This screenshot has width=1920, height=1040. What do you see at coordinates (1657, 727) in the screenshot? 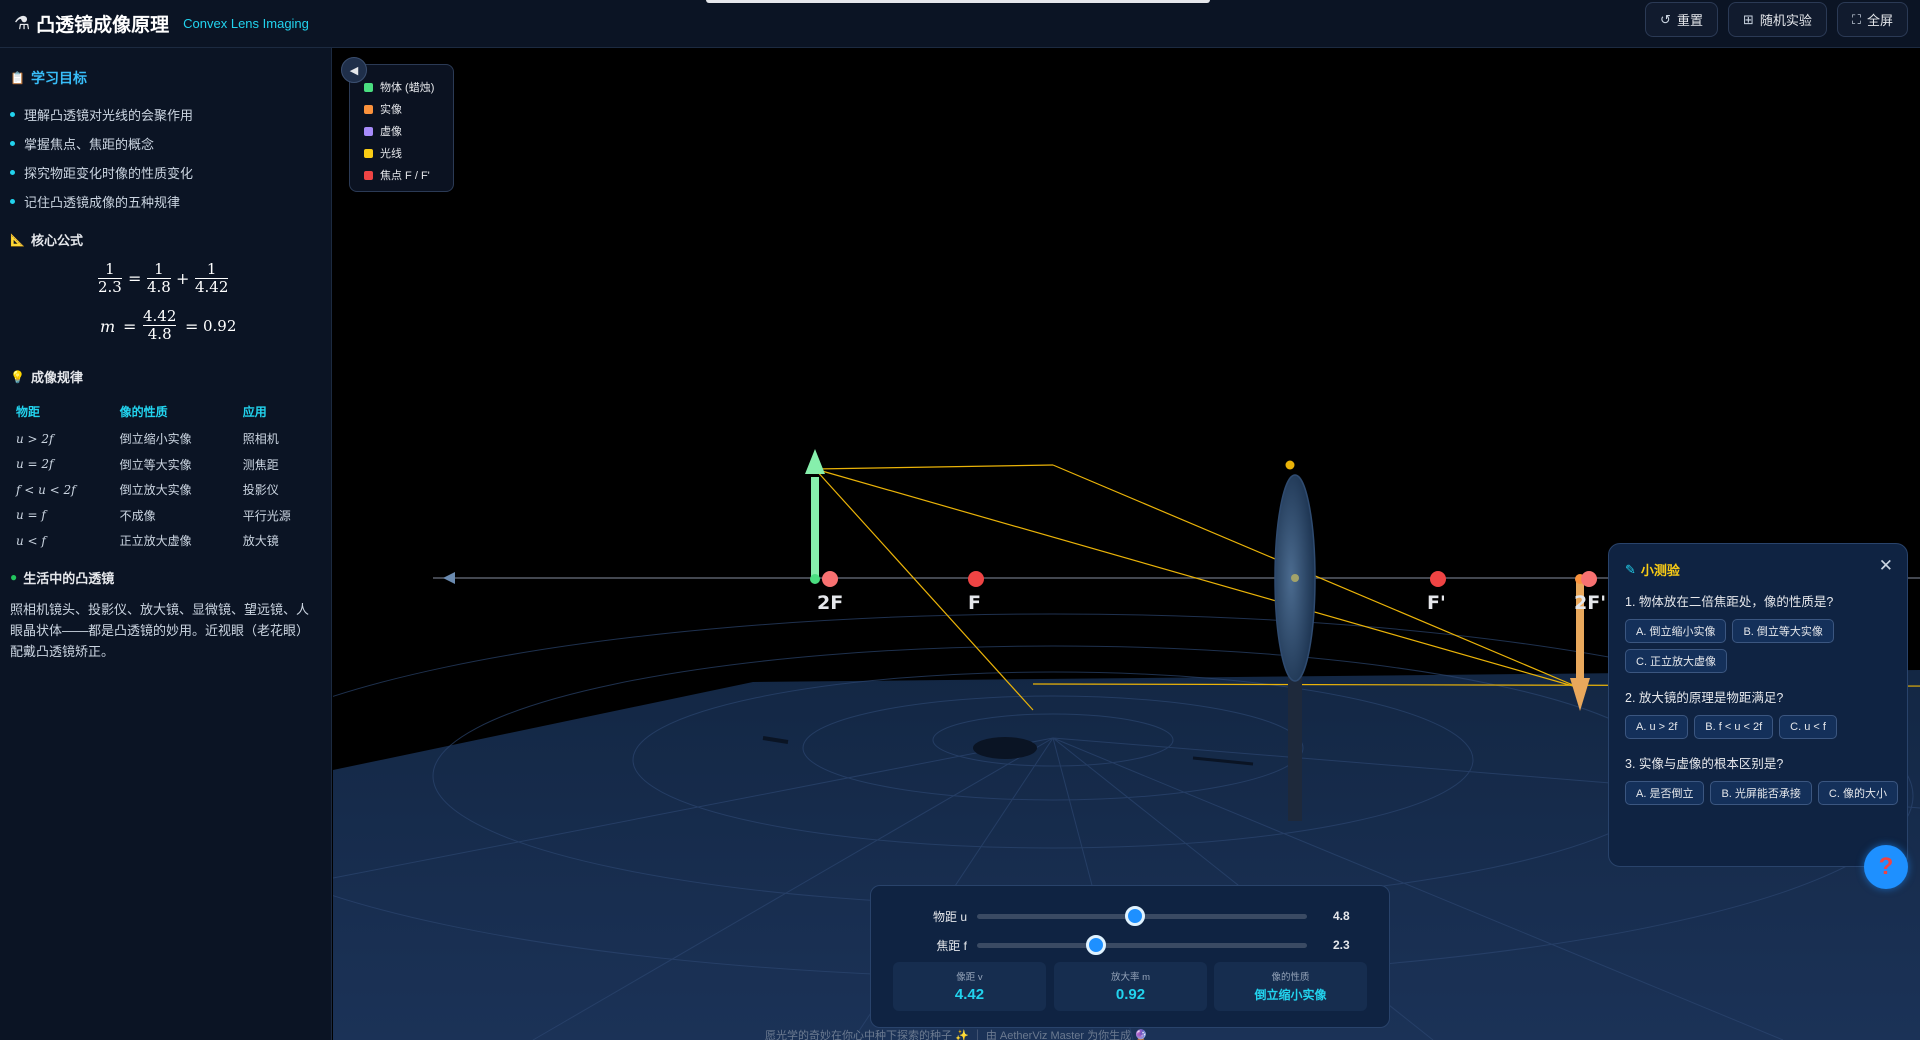
I see `quiz-option-button: A. u > 2f` at bounding box center [1657, 727].